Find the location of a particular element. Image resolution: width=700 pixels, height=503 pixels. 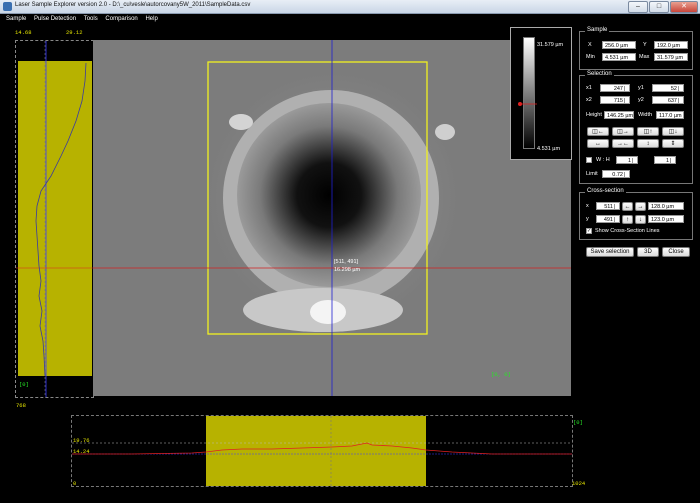

limit-label: Limit is located at coordinates (592, 174).